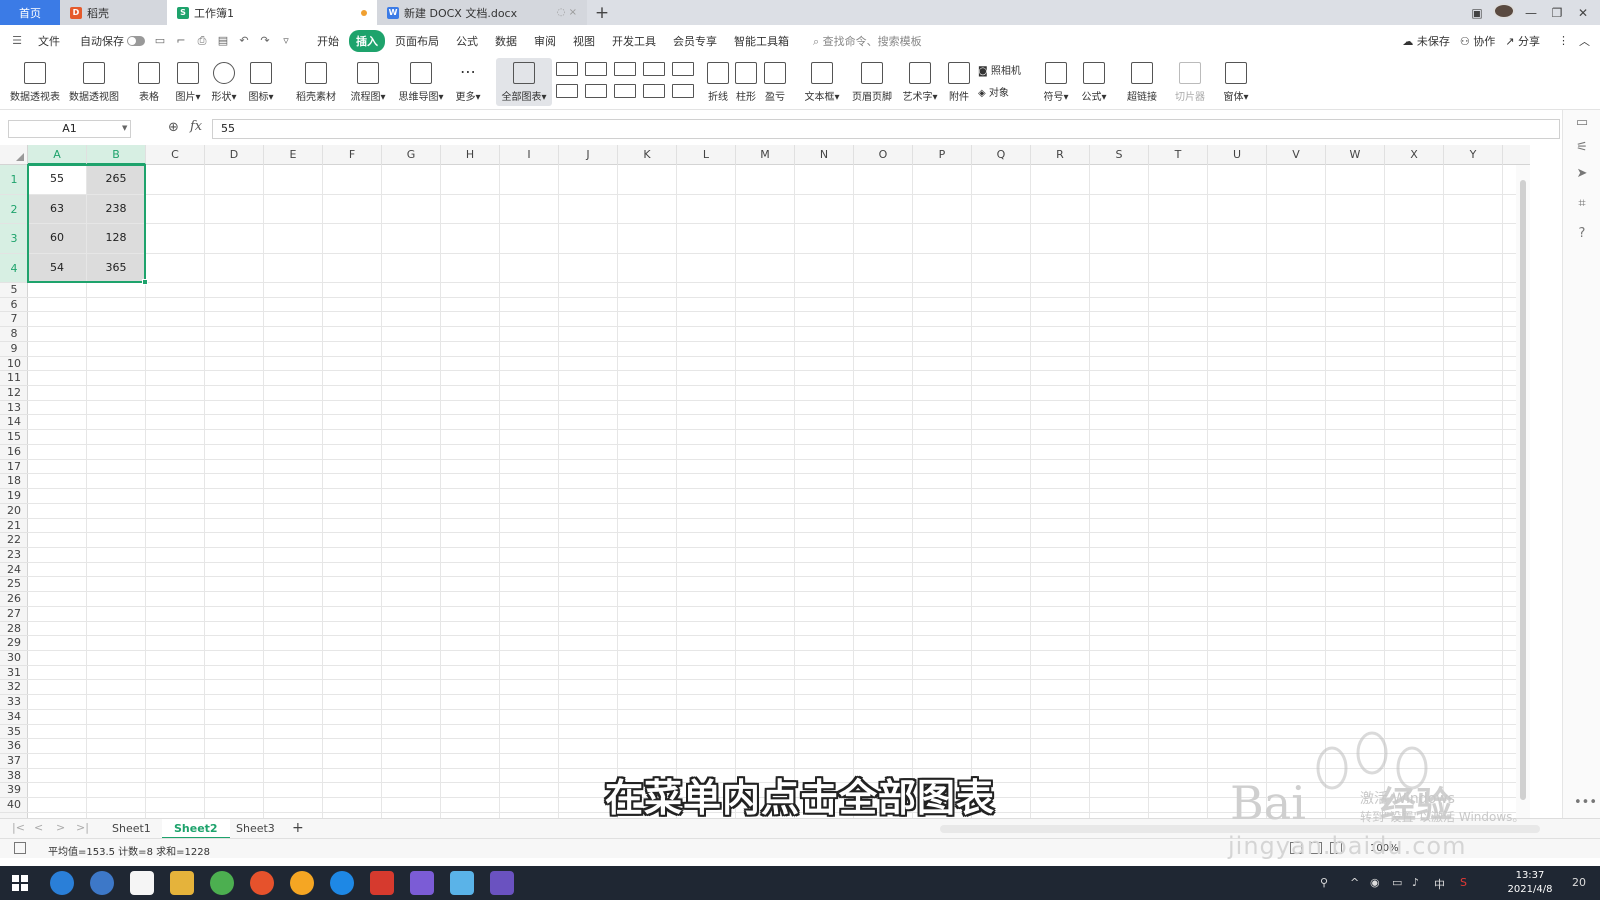 The width and height of the screenshot is (1600, 900). What do you see at coordinates (20, 848) in the screenshot?
I see `macro-record-icon` at bounding box center [20, 848].